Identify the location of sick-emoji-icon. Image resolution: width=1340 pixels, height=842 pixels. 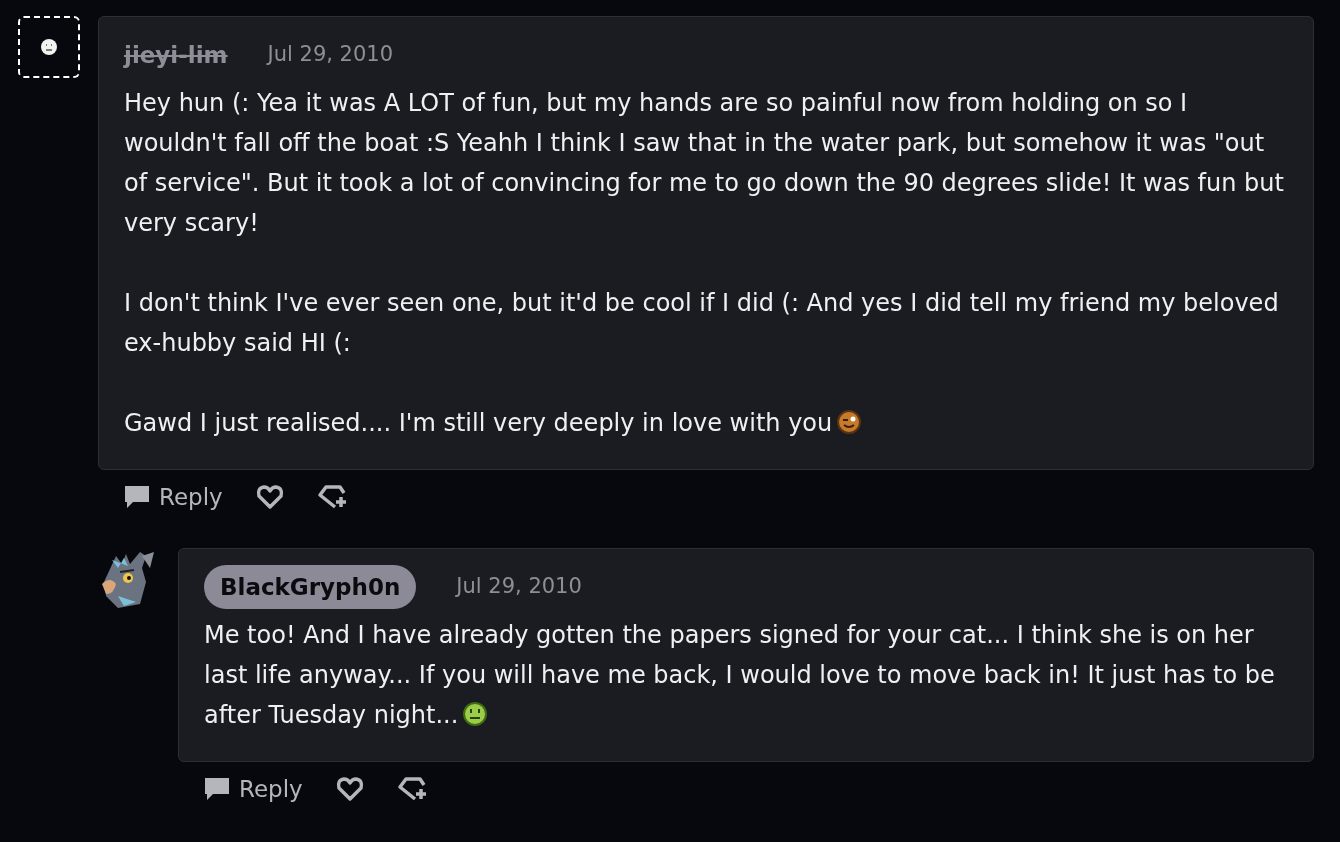
(475, 714).